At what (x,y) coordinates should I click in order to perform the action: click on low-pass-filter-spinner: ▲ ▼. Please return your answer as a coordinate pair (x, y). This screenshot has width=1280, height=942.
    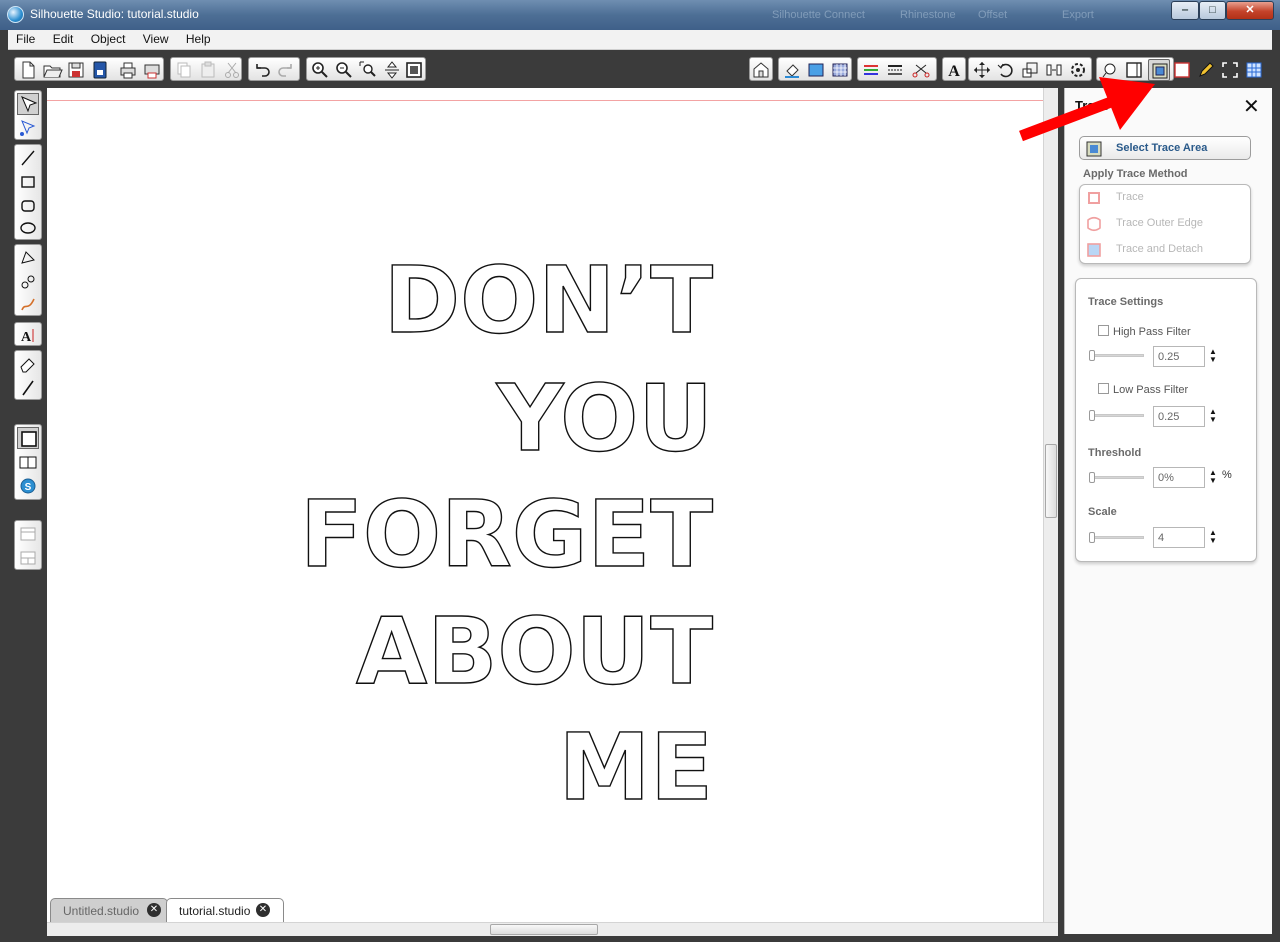
    Looking at the image, I should click on (1213, 416).